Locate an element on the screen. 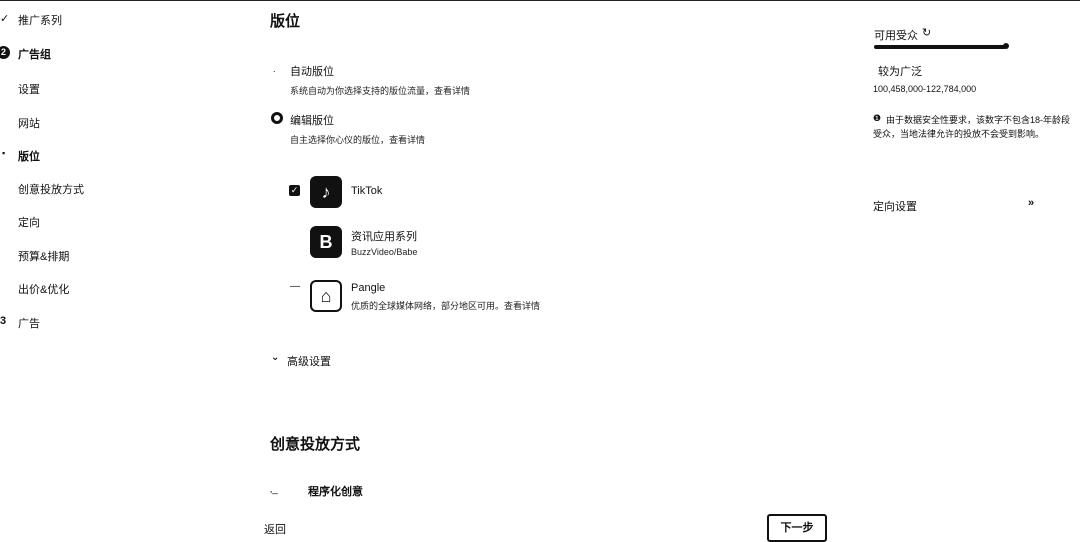  nav-targeting: 定向 is located at coordinates (29, 222).